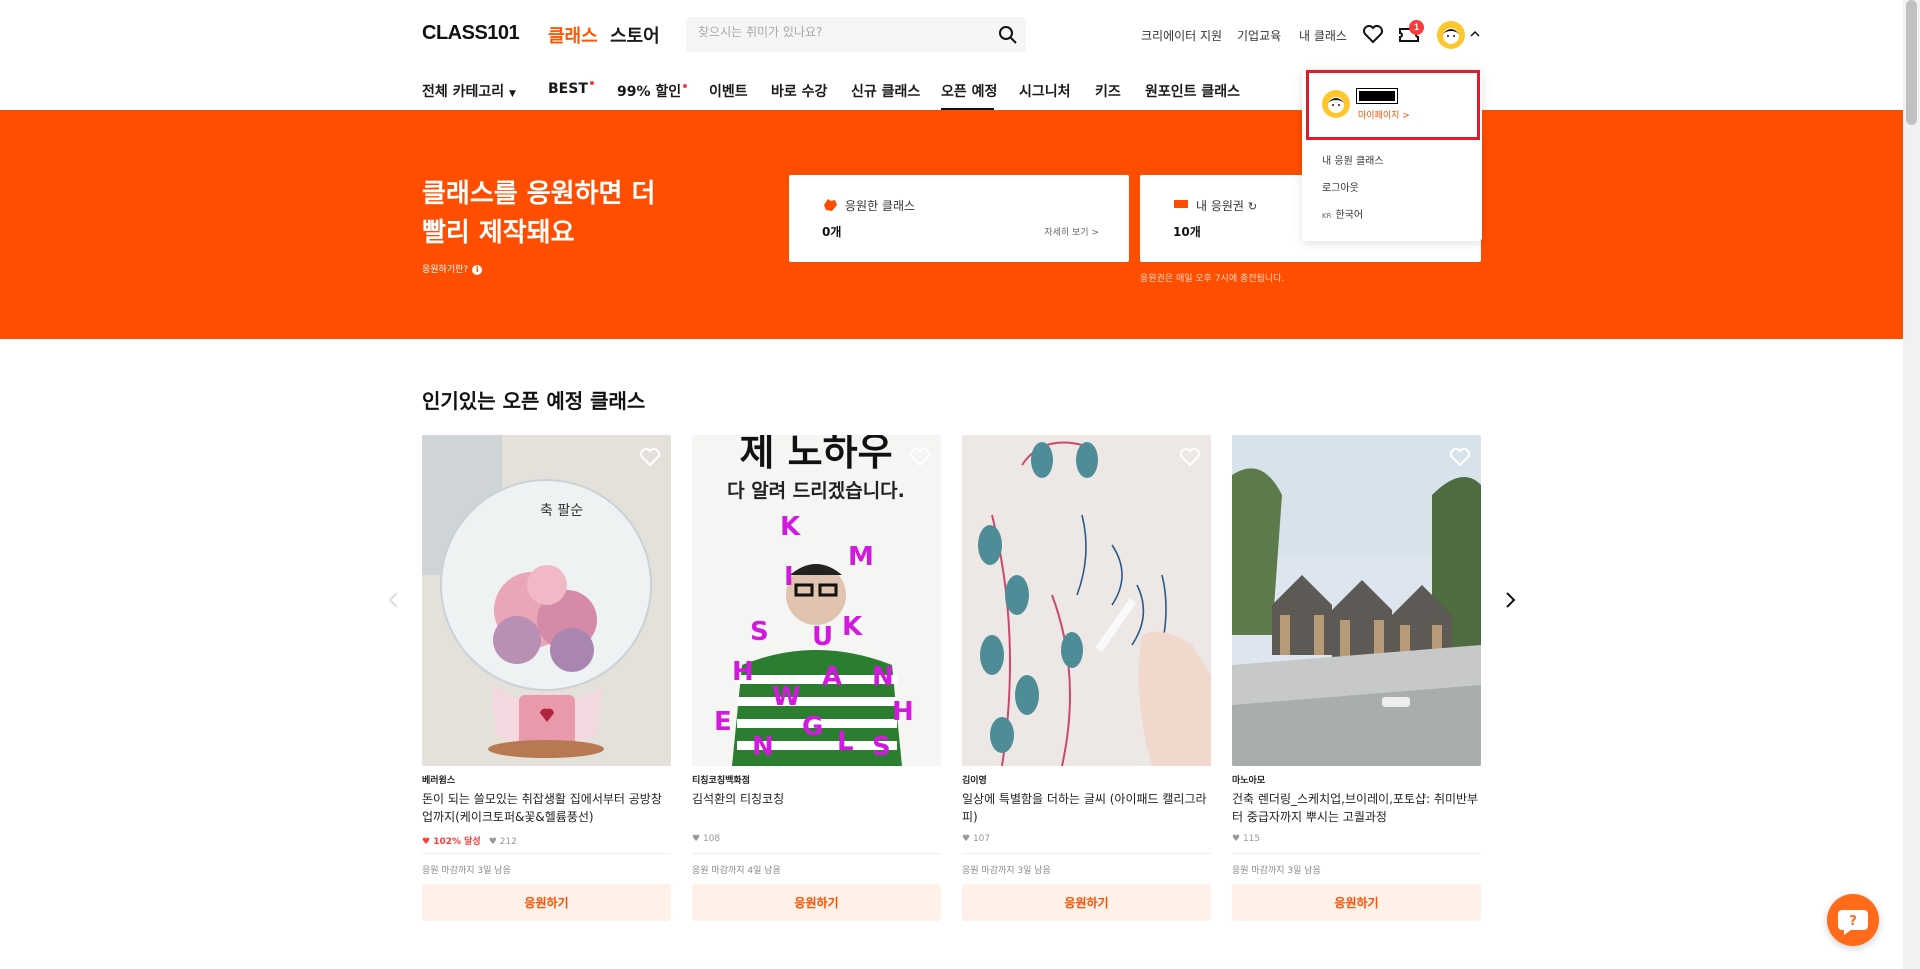  I want to click on caret-down-icon: ▼, so click(512, 94).